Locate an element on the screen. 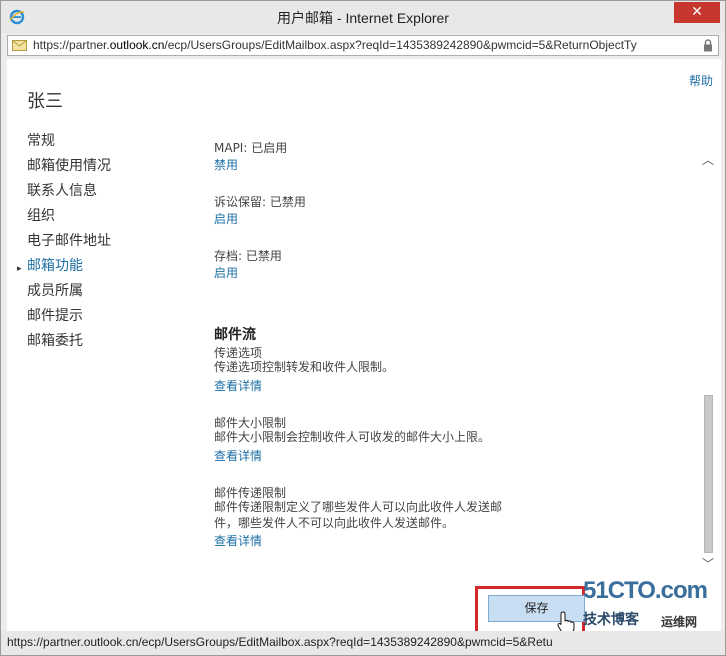 Image resolution: width=726 pixels, height=656 pixels. title-bar: 用户邮箱 - Internet Explorer ✕ is located at coordinates (363, 17).